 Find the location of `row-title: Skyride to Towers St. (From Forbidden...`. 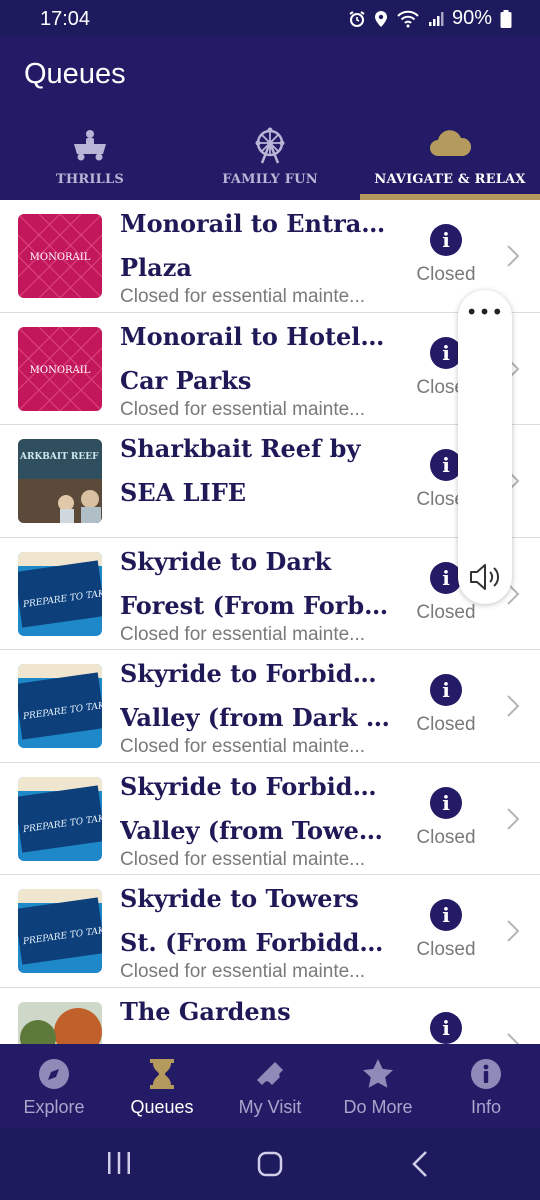

row-title: Skyride to Towers St. (From Forbidden... is located at coordinates (255, 921).